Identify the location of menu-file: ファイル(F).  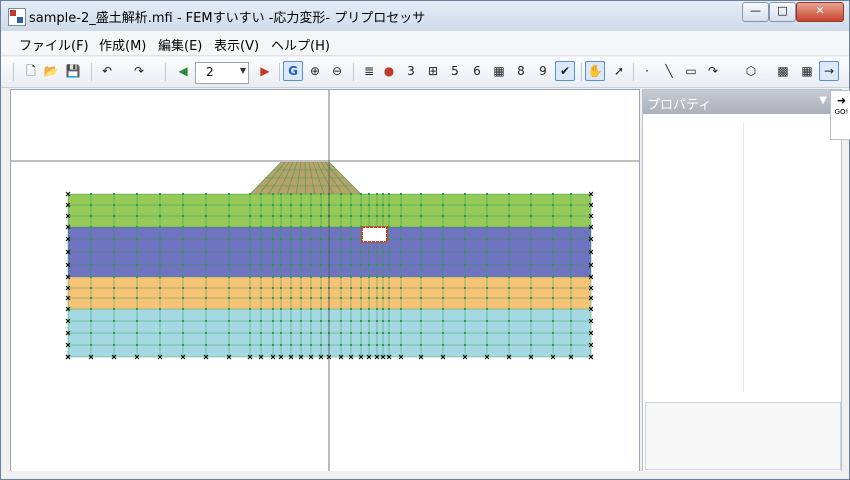
(54, 44).